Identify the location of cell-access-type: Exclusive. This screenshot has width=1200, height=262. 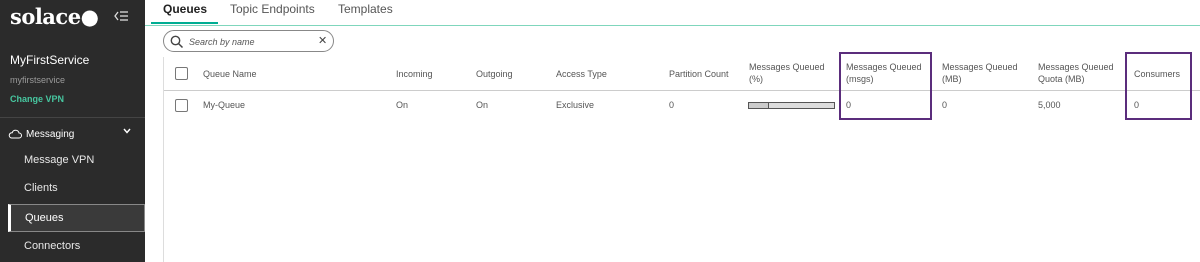
(575, 105).